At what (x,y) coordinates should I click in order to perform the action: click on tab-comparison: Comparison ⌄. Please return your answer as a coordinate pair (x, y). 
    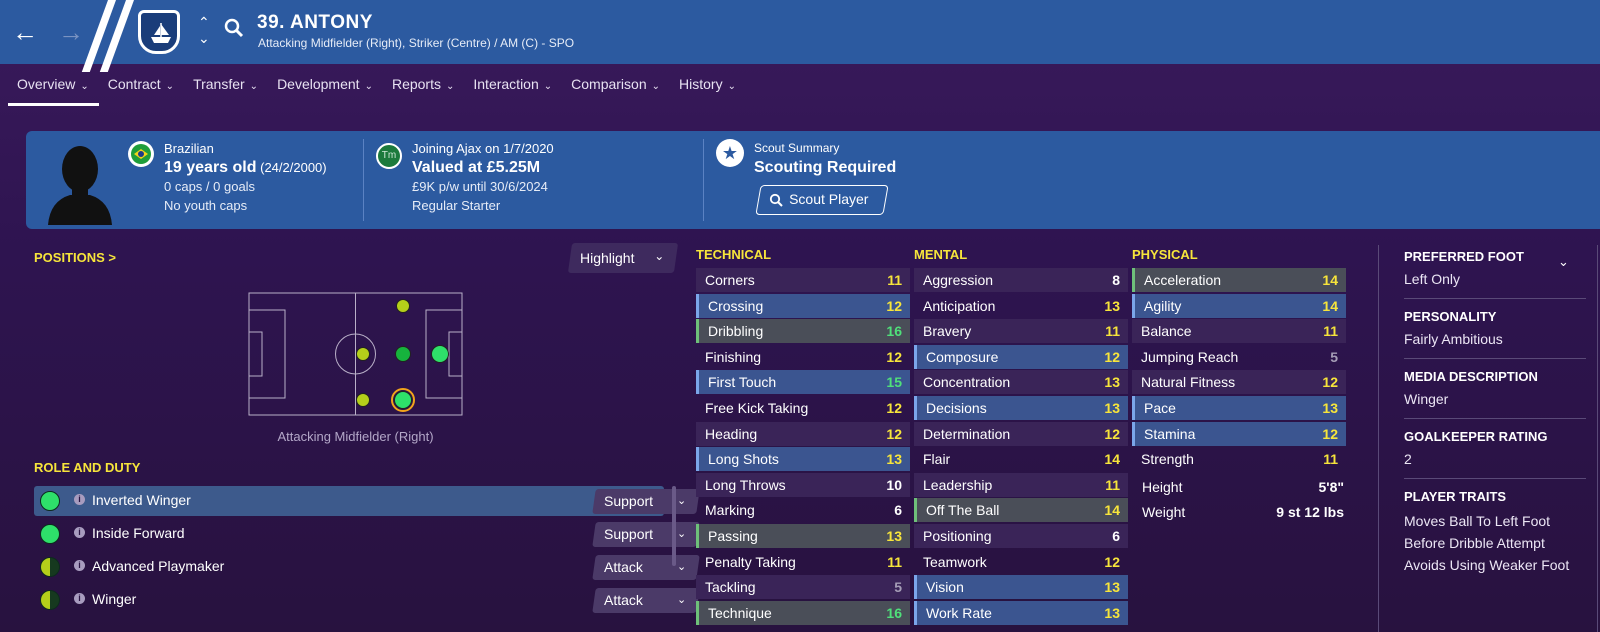
    Looking at the image, I should click on (616, 88).